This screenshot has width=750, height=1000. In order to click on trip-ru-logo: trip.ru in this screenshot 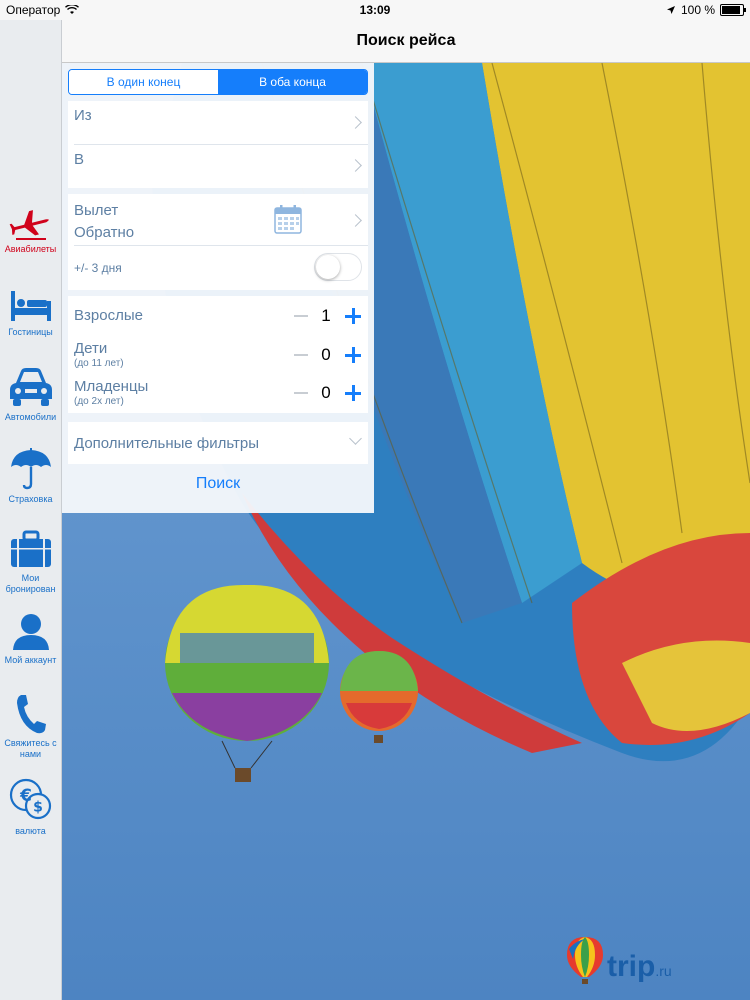, I will do `click(635, 962)`.